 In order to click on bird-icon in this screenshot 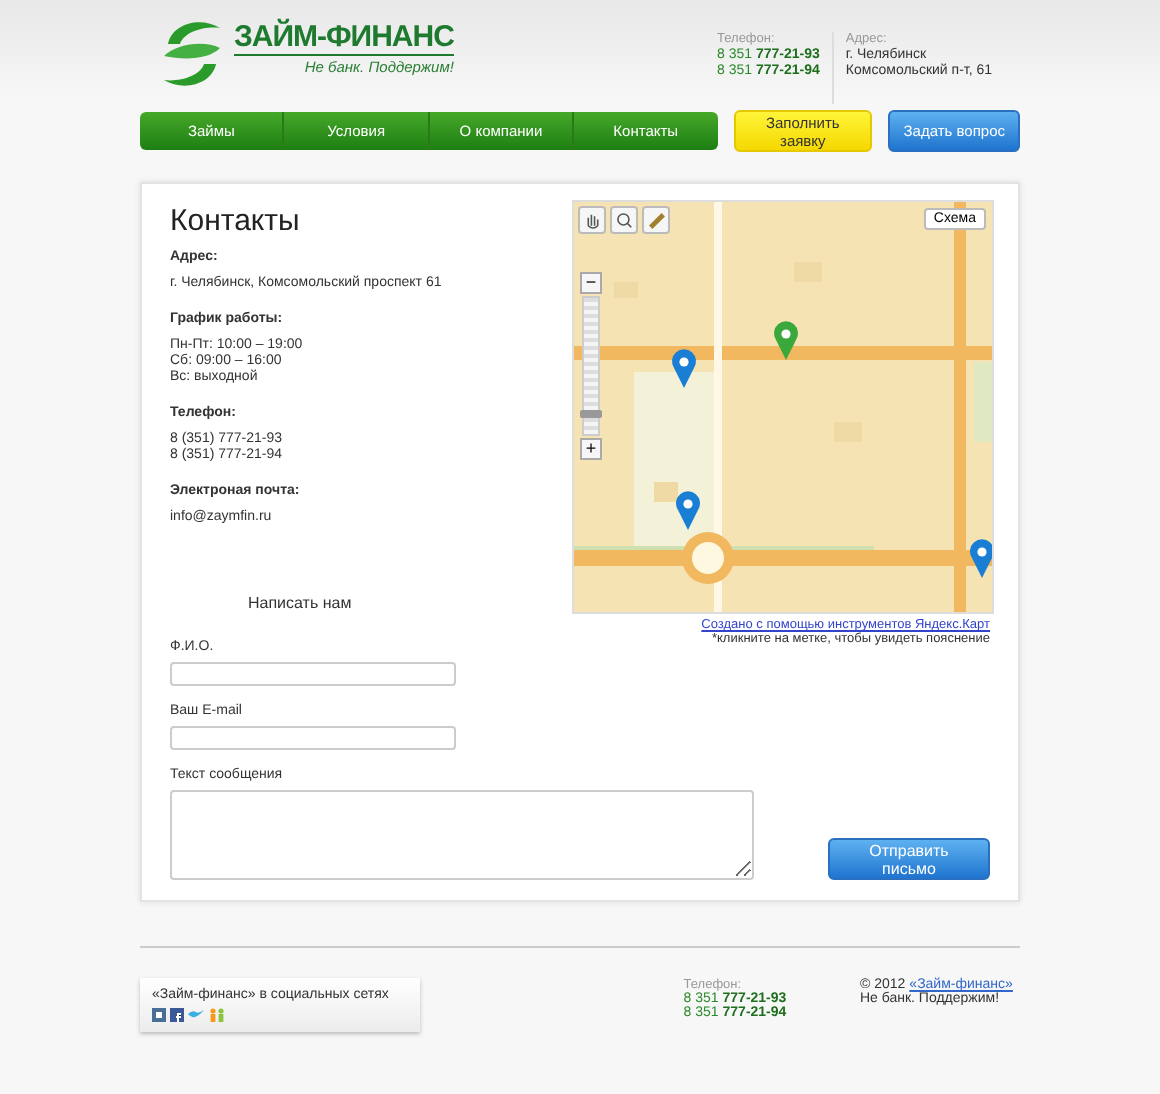, I will do `click(196, 1015)`.